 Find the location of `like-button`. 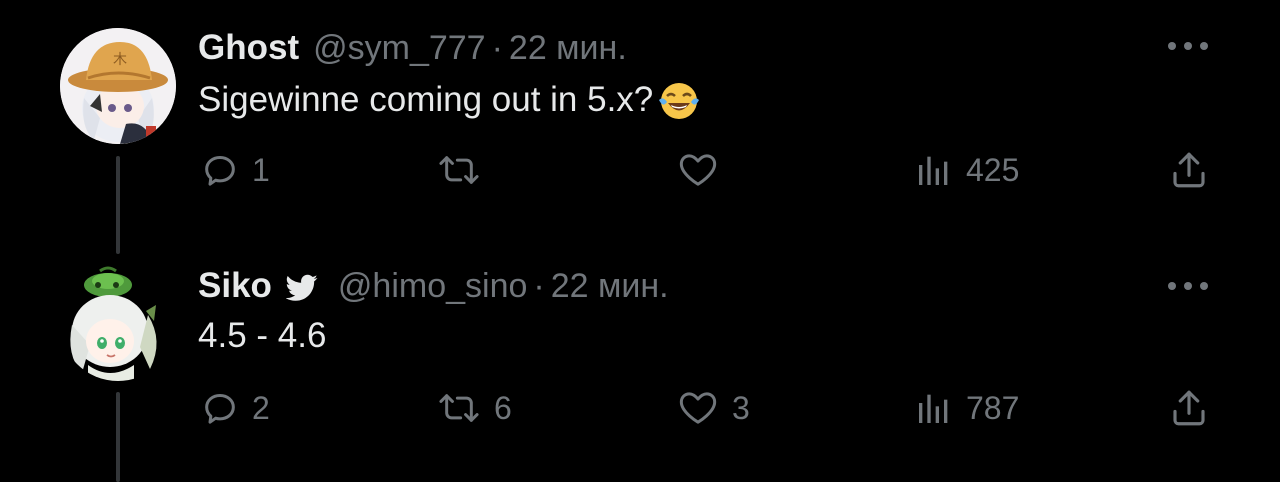

like-button is located at coordinates (704, 170).